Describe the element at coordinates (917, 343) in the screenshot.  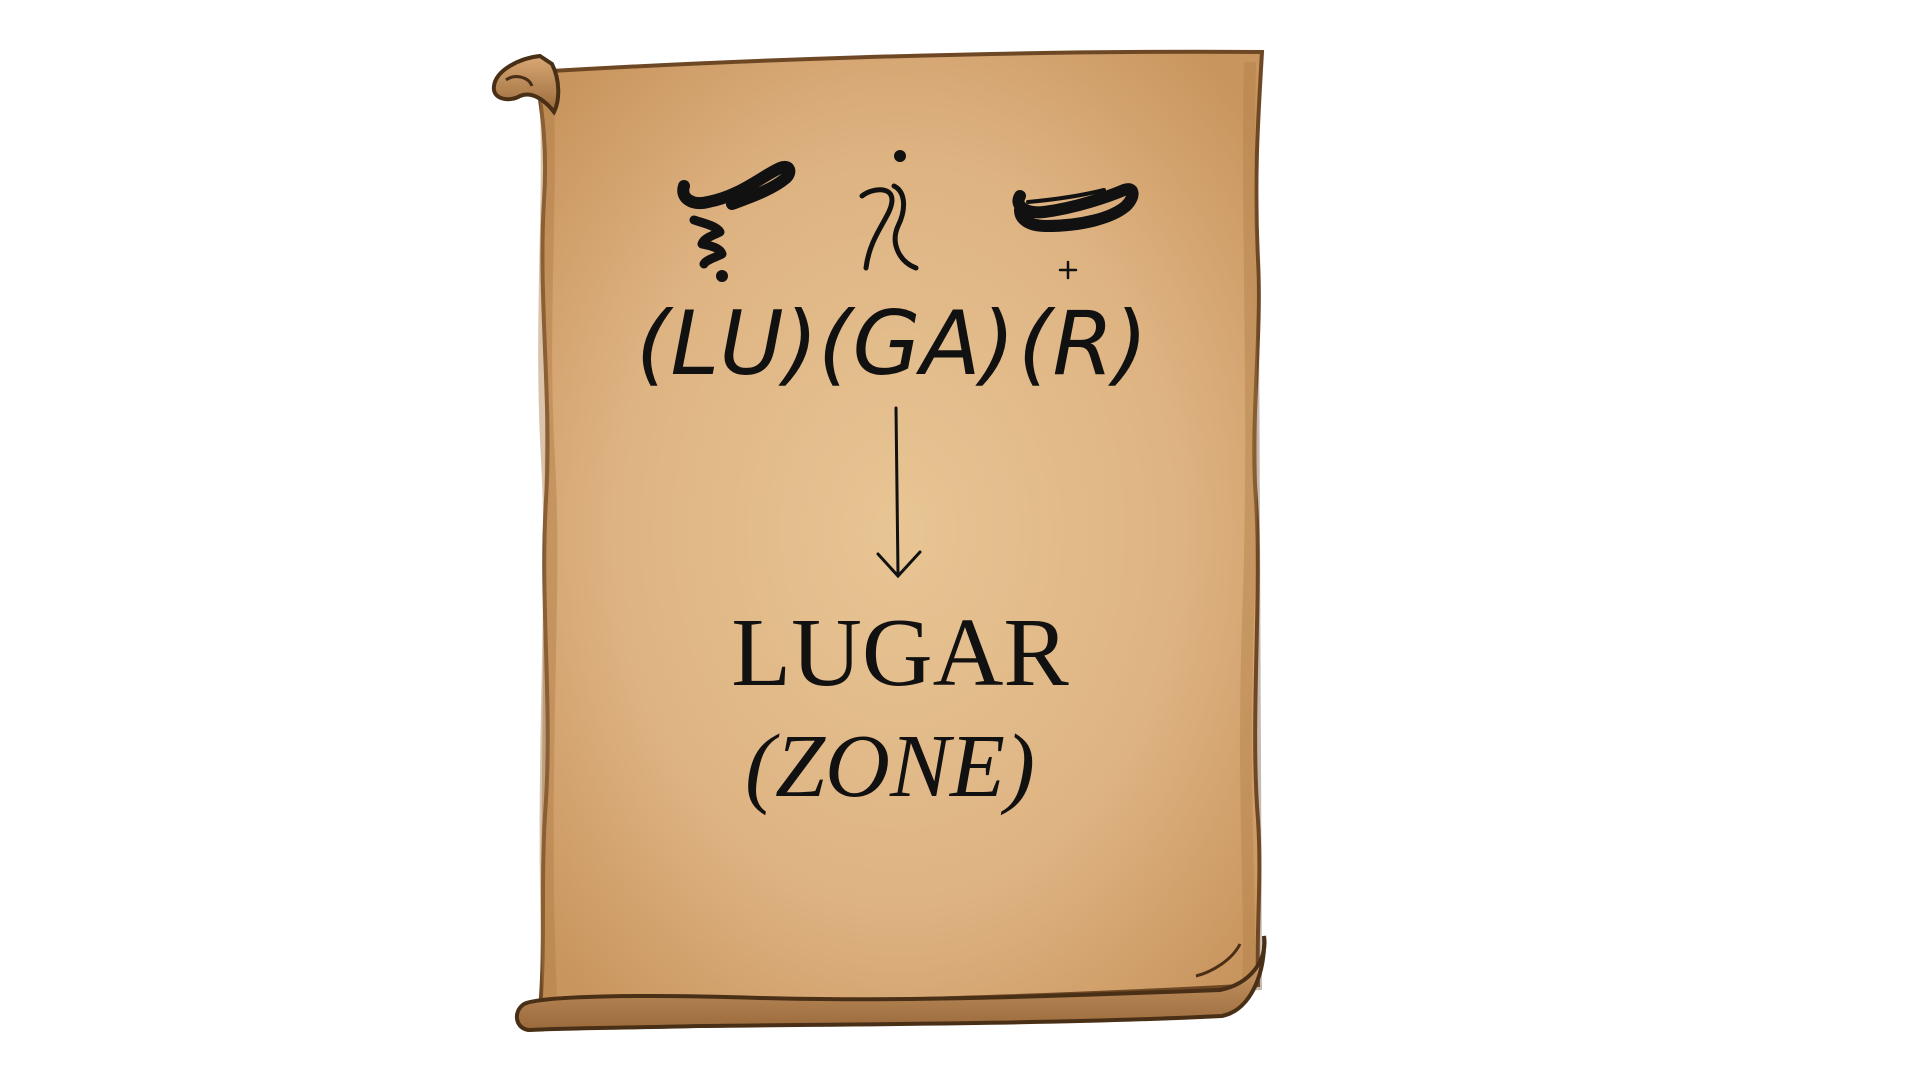
I see `syllable-label-ga: (GA)` at that location.